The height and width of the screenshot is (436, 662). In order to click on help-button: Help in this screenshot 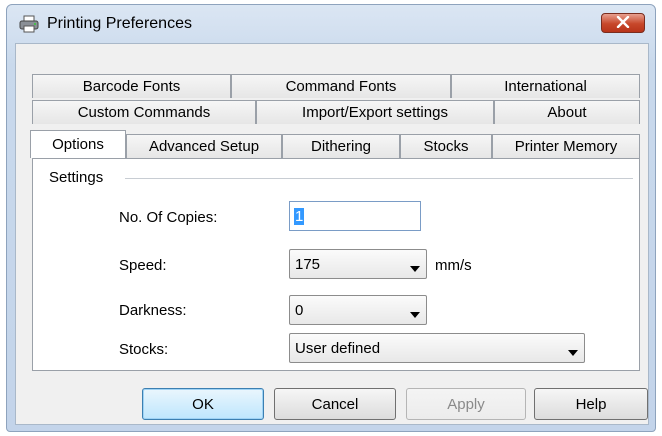, I will do `click(591, 404)`.